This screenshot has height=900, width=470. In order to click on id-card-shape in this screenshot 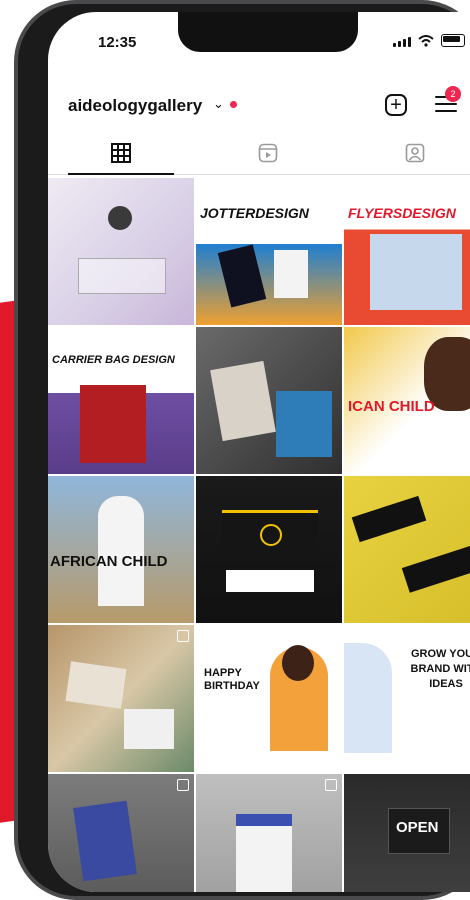, I will do `click(264, 853)`.